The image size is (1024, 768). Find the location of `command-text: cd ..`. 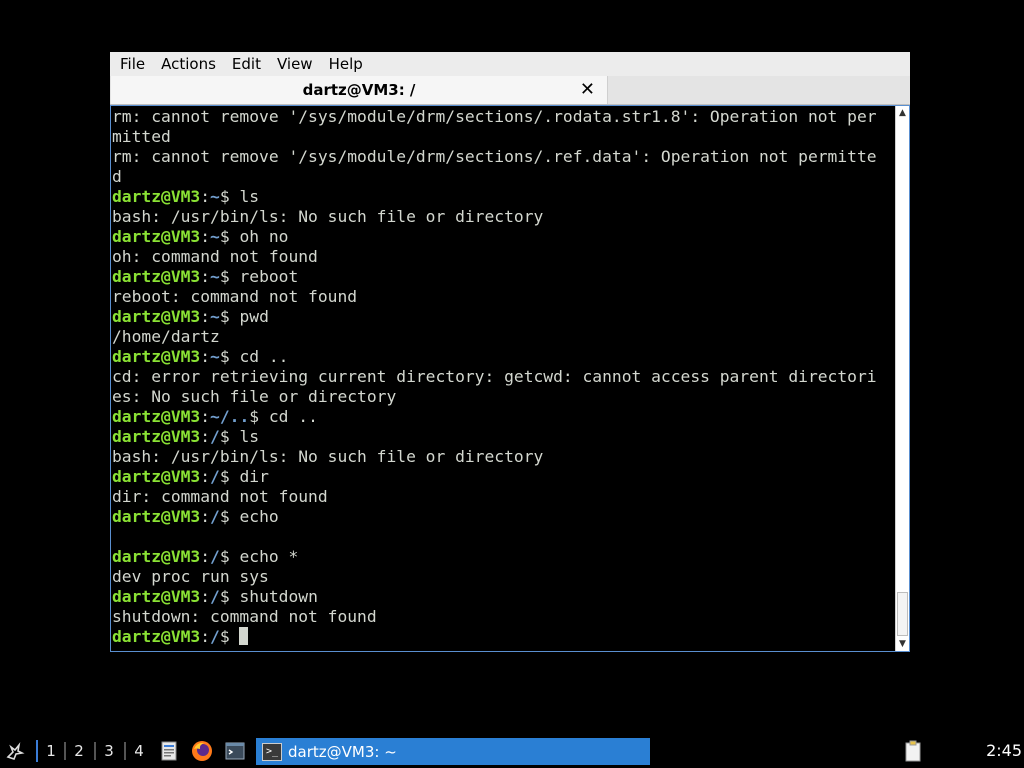

command-text: cd .. is located at coordinates (264, 356).